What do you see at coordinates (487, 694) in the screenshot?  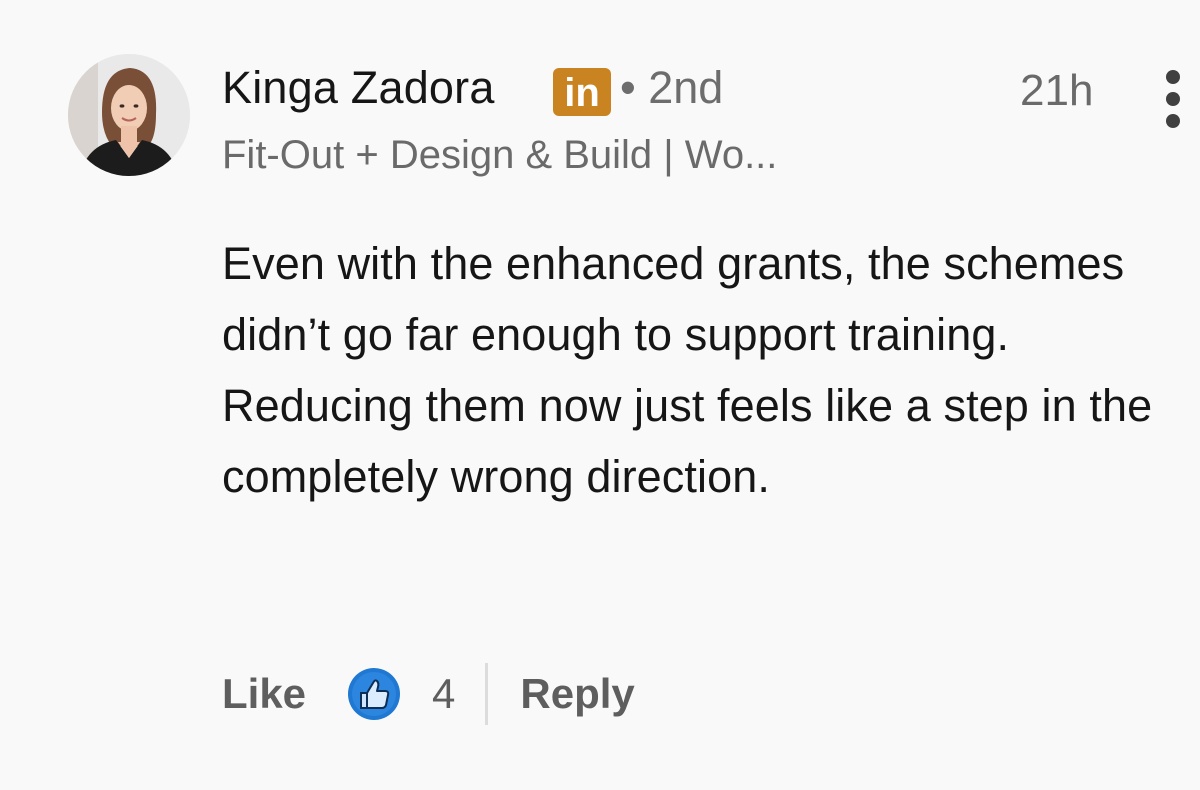 I see `action-divider` at bounding box center [487, 694].